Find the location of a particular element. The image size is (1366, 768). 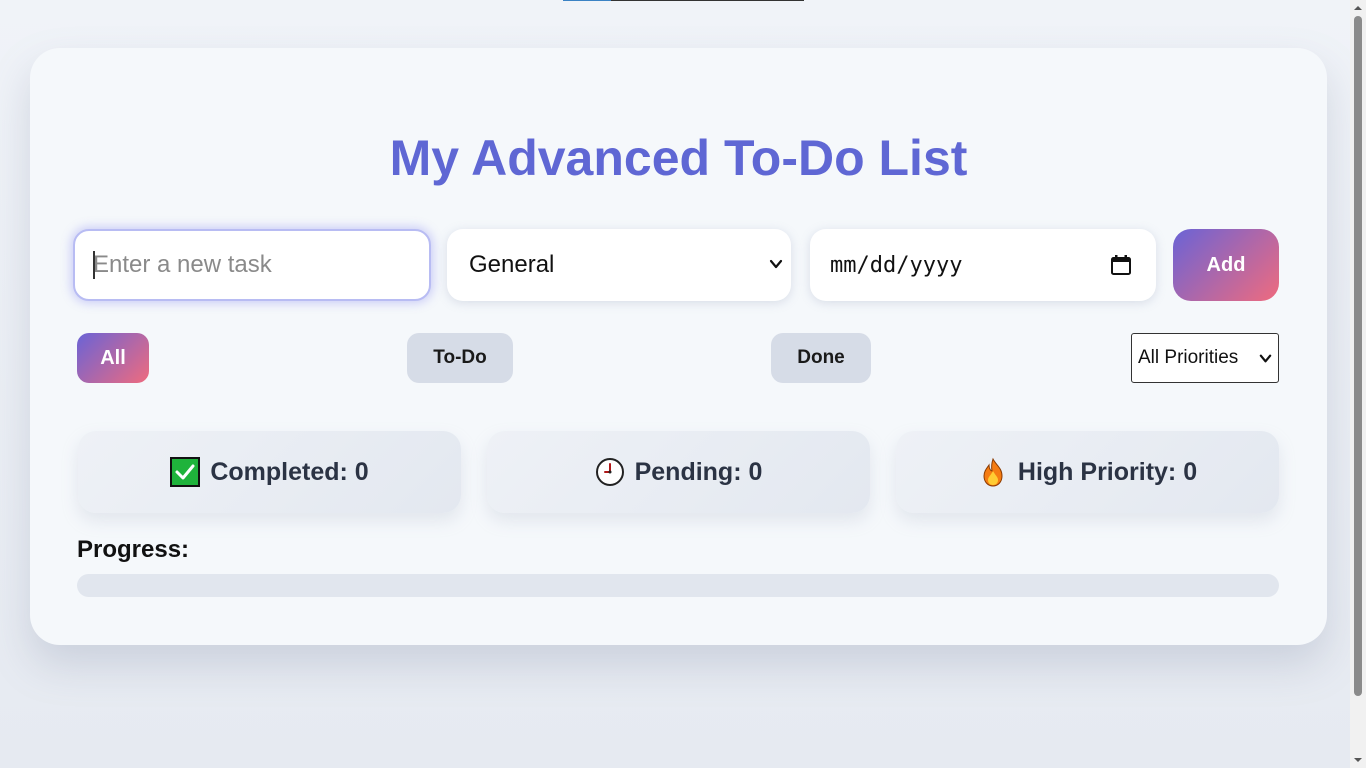

page-scrollbar is located at coordinates (1358, 384).